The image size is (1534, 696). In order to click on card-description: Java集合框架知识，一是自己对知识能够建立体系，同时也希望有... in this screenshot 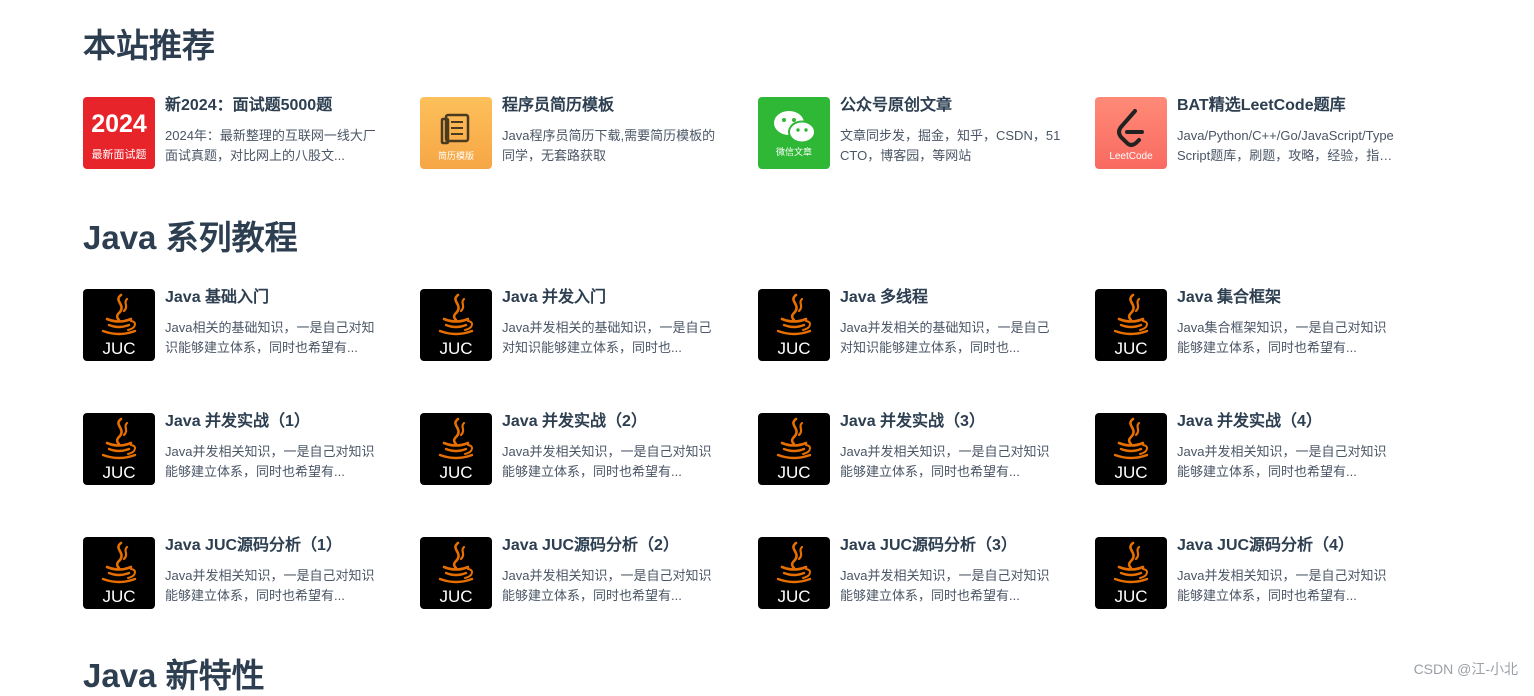, I will do `click(1282, 337)`.